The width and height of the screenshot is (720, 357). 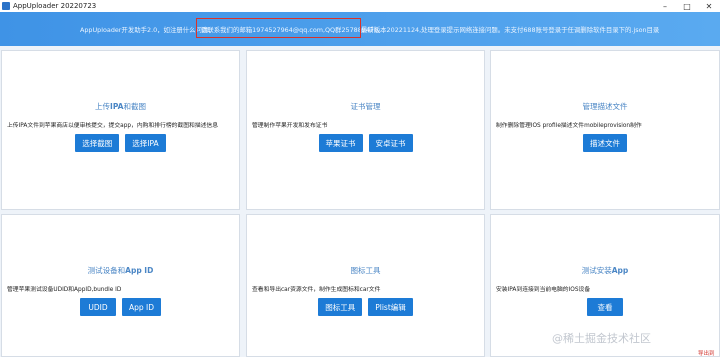 I want to click on close-icon: ✕, so click(x=709, y=6).